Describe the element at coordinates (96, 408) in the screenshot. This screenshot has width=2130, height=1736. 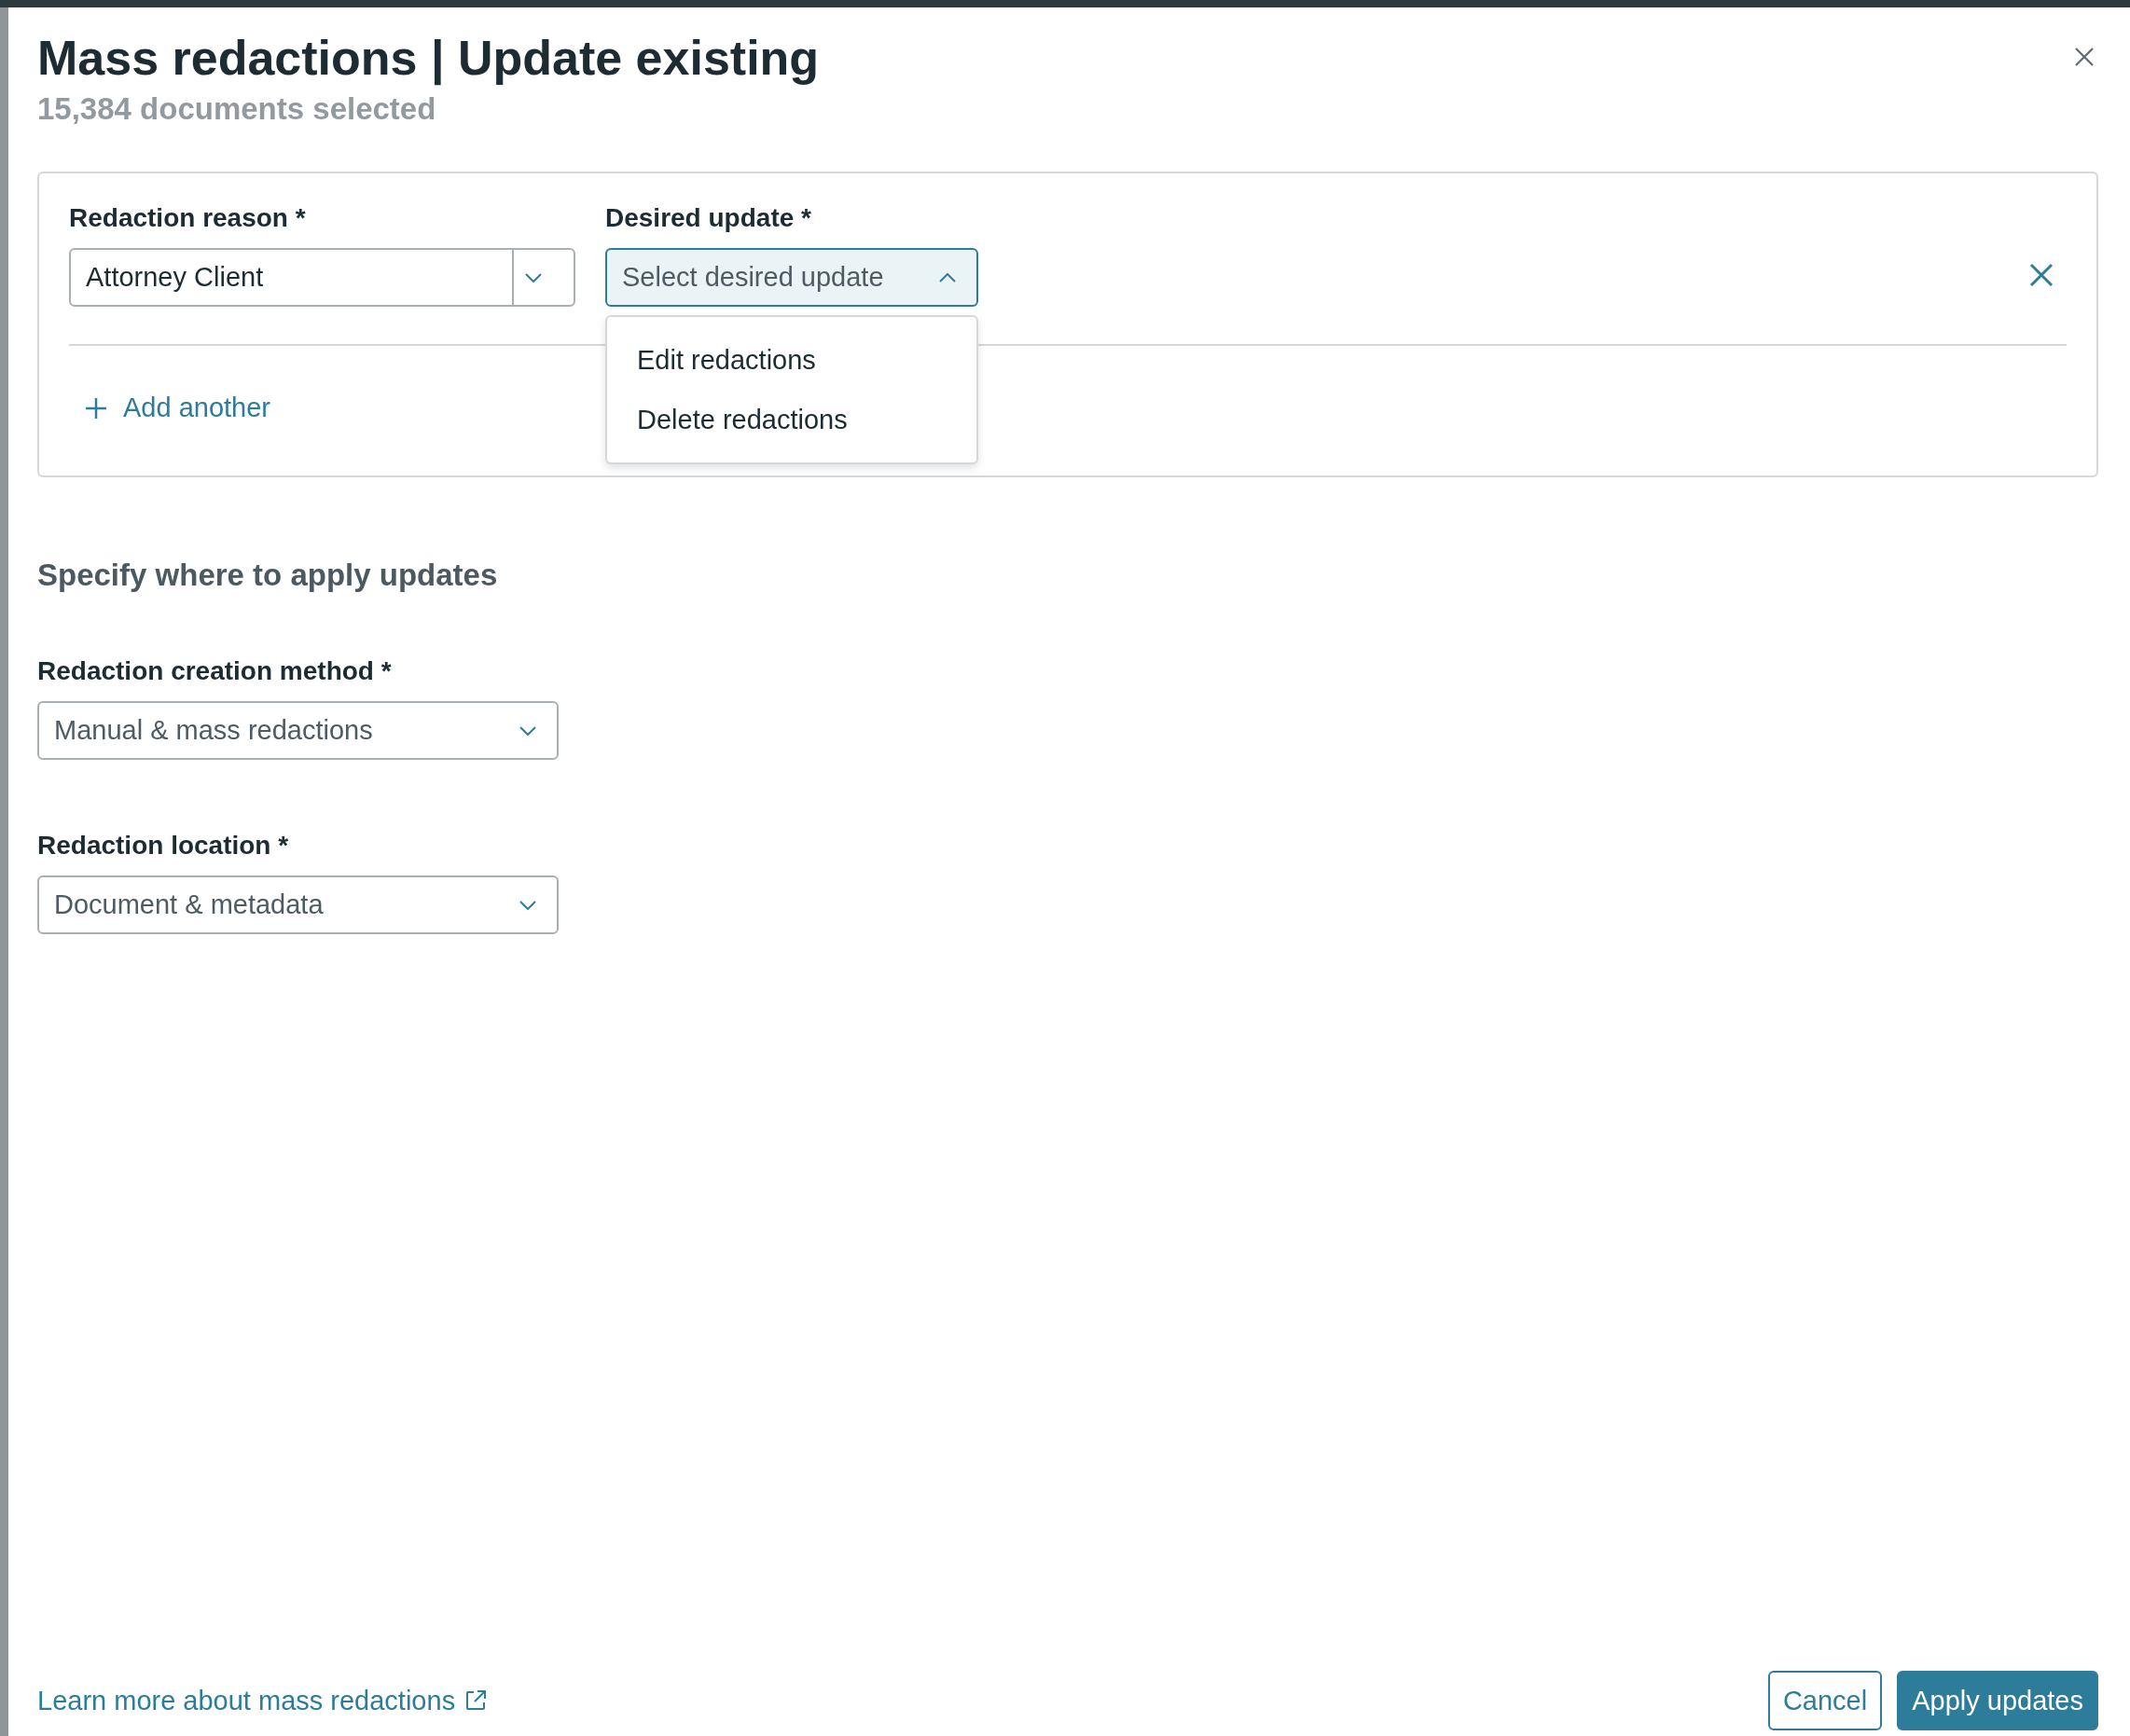
I see `plus-icon` at that location.